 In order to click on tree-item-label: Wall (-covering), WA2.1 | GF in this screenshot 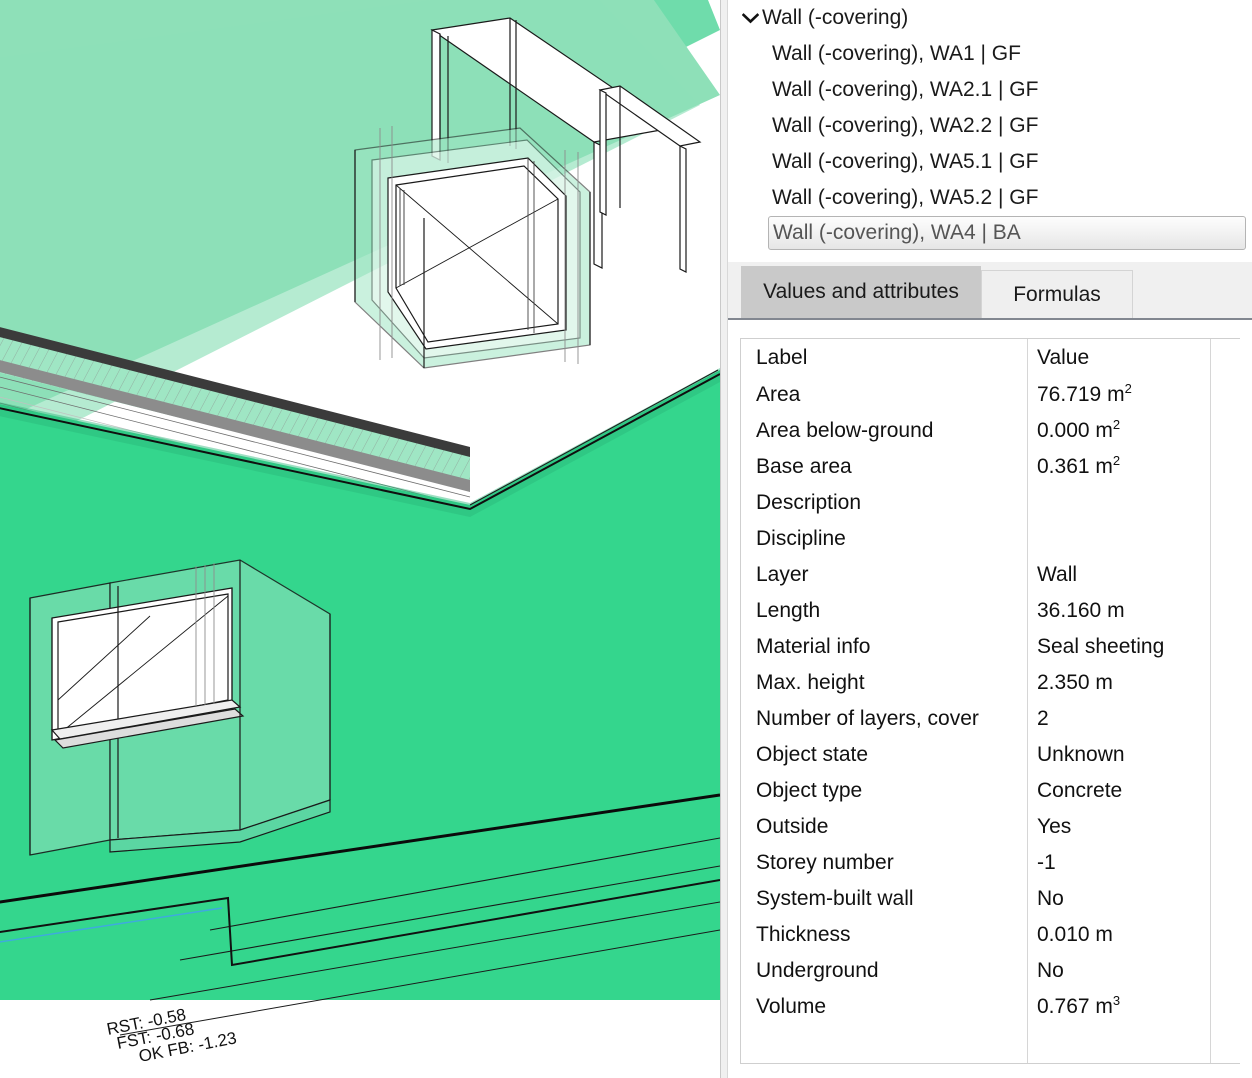, I will do `click(905, 89)`.